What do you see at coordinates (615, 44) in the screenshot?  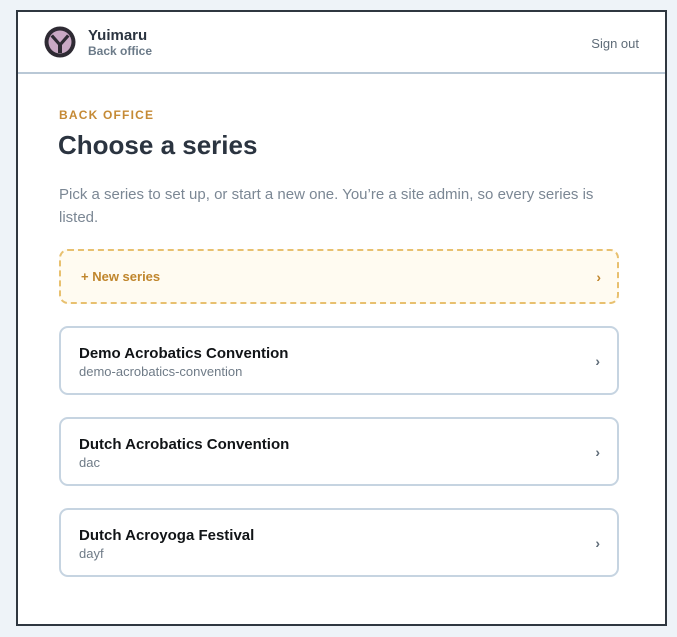 I see `sign-out-link: Sign out` at bounding box center [615, 44].